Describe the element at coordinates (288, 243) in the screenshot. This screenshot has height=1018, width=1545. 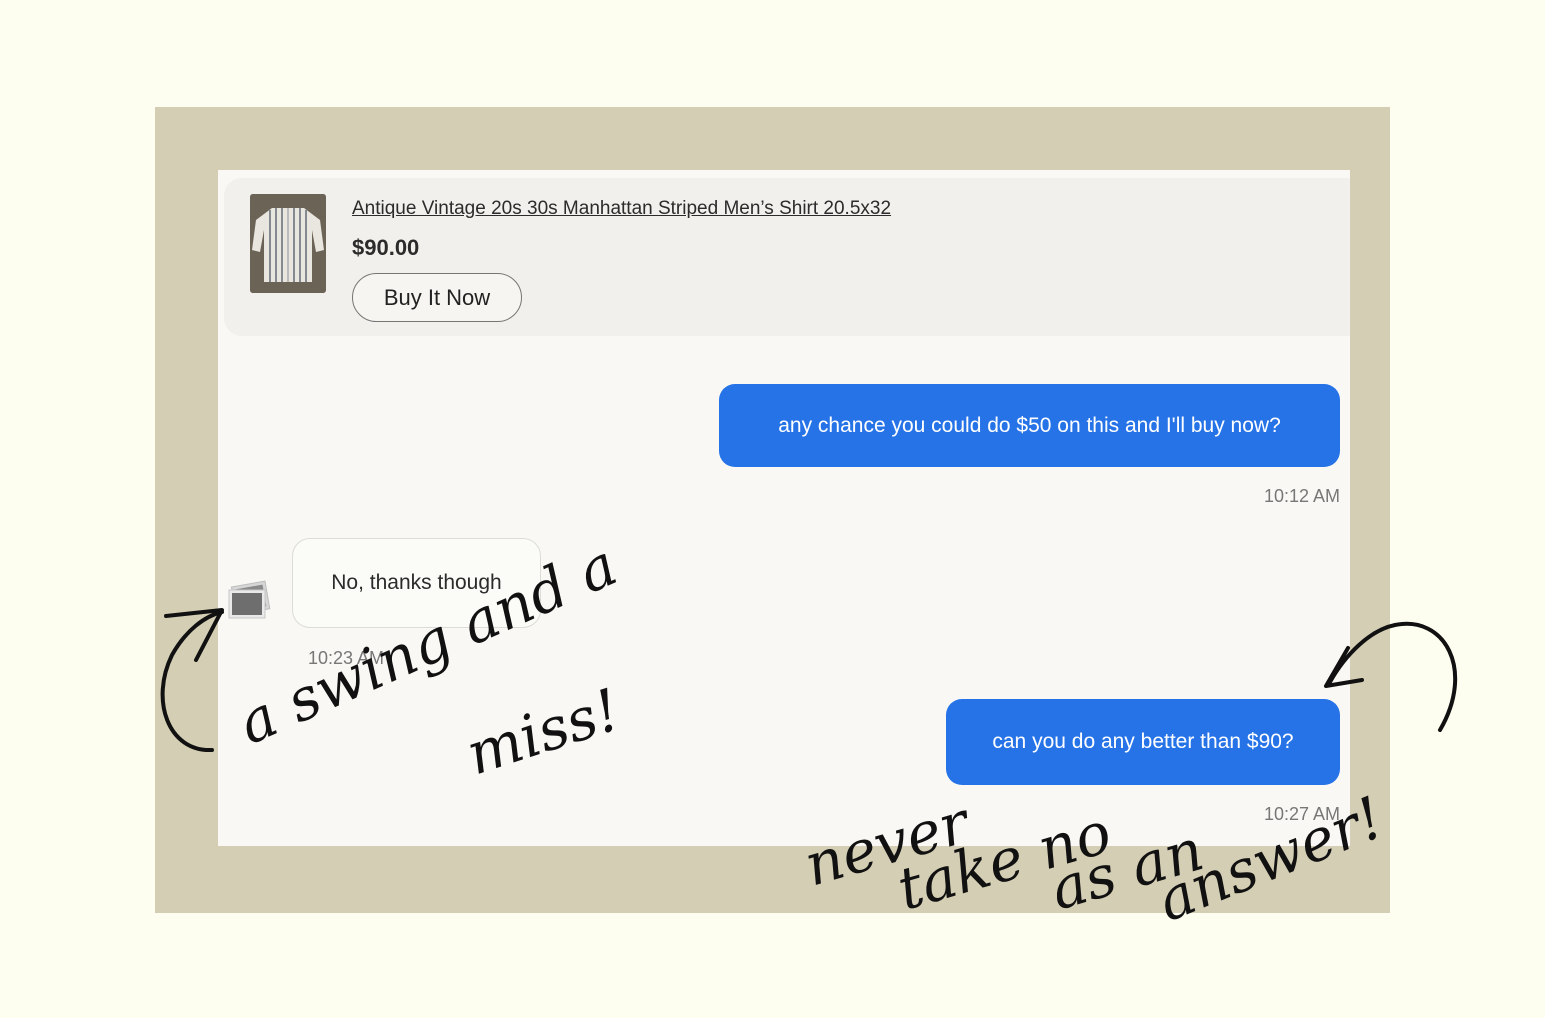
I see `shirt-thumbnail` at that location.